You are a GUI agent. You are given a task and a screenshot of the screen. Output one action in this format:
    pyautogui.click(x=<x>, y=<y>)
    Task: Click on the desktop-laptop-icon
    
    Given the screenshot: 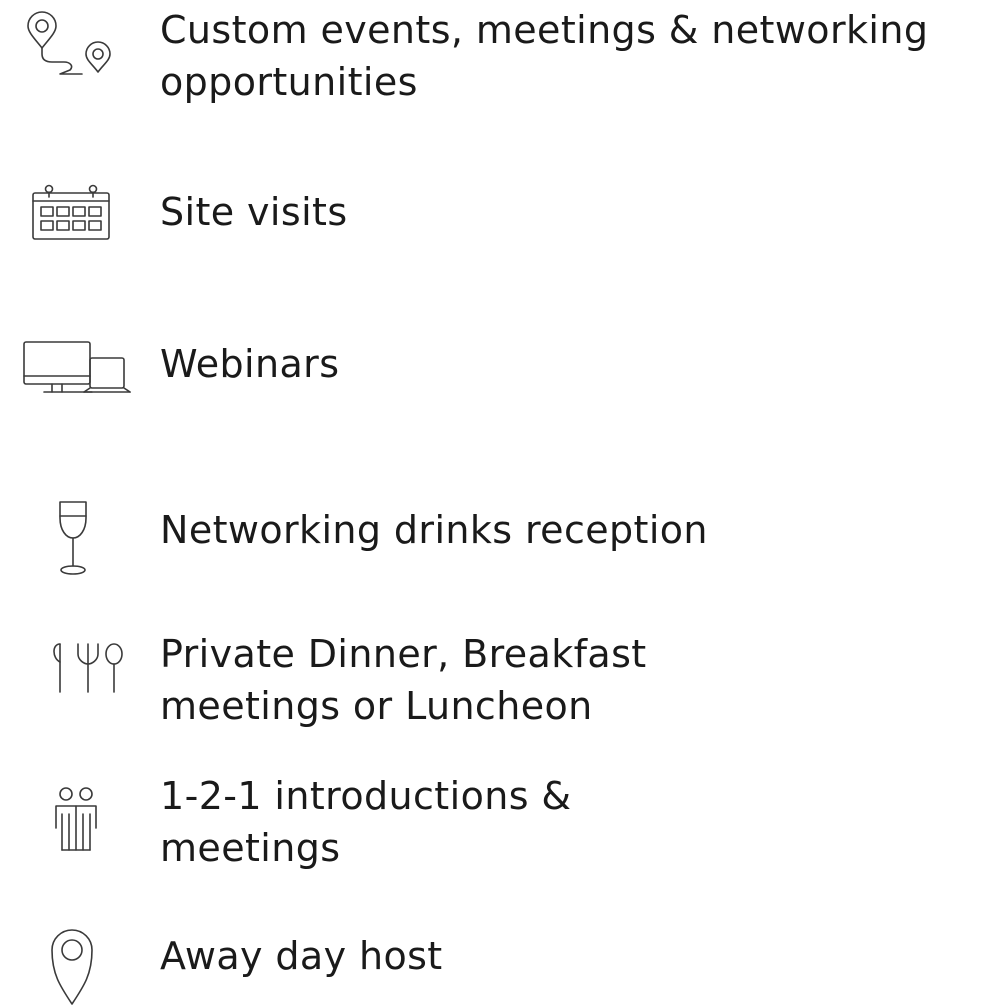 What is the action you would take?
    pyautogui.click(x=76, y=367)
    